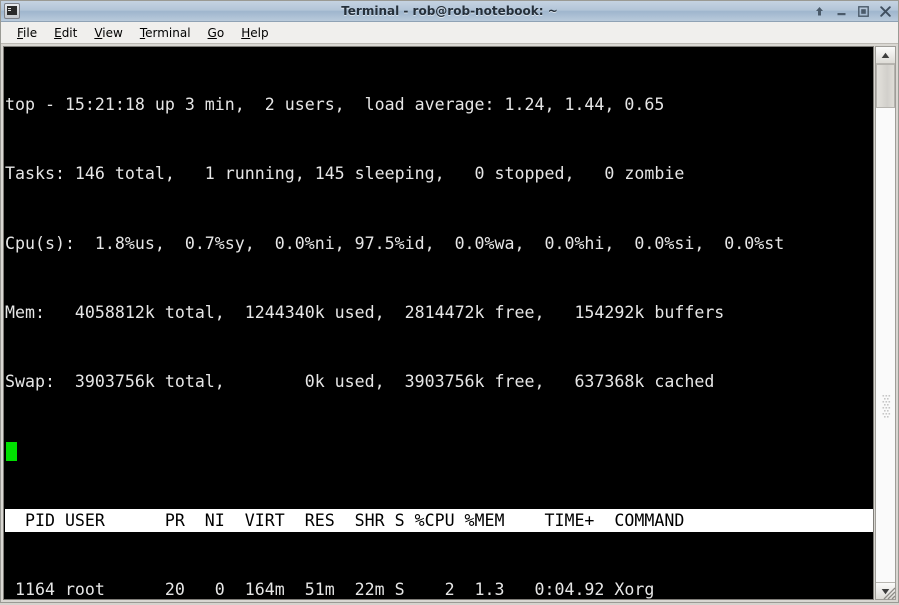 The width and height of the screenshot is (899, 605). Describe the element at coordinates (58, 32) in the screenshot. I see `menu-edit-mnemonic: E` at that location.